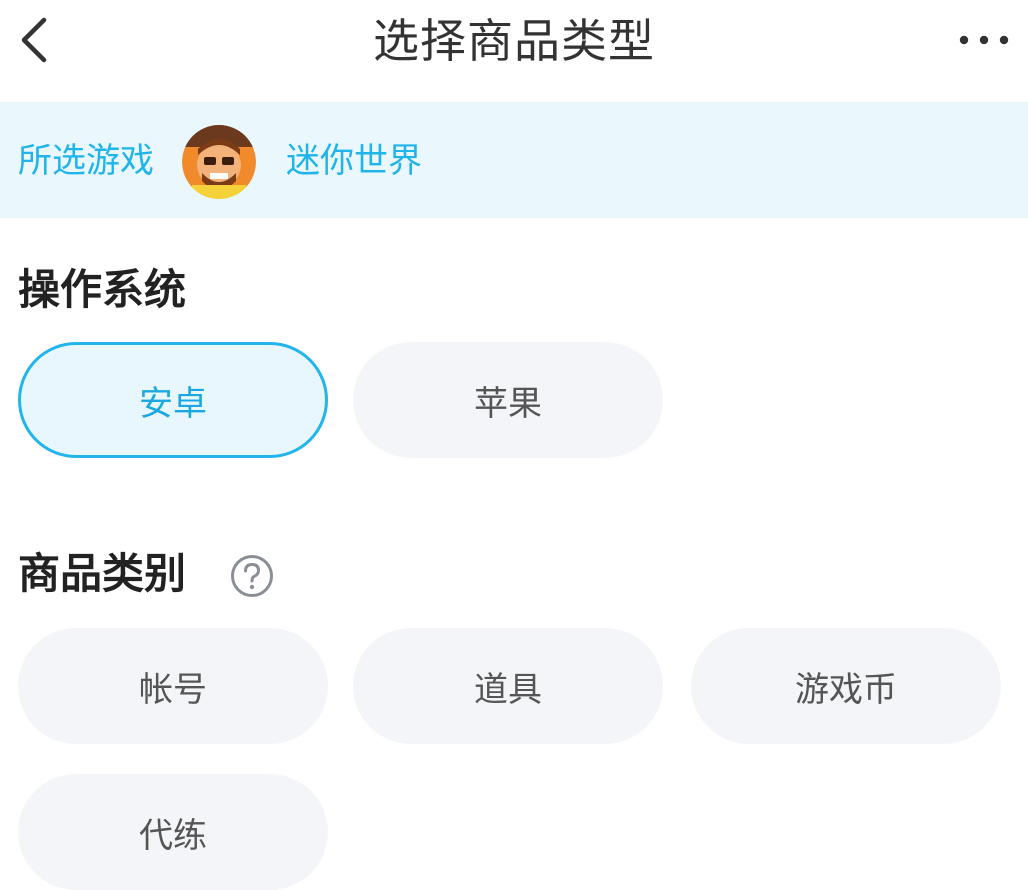 Image resolution: width=1028 pixels, height=890 pixels. Describe the element at coordinates (846, 689) in the screenshot. I see `category-option-label: 游戏币` at that location.